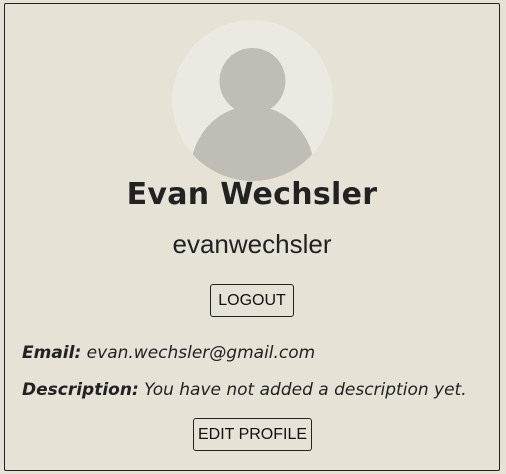  What do you see at coordinates (201, 353) in the screenshot?
I see `email-value: evan.wechsler@gmail.com` at bounding box center [201, 353].